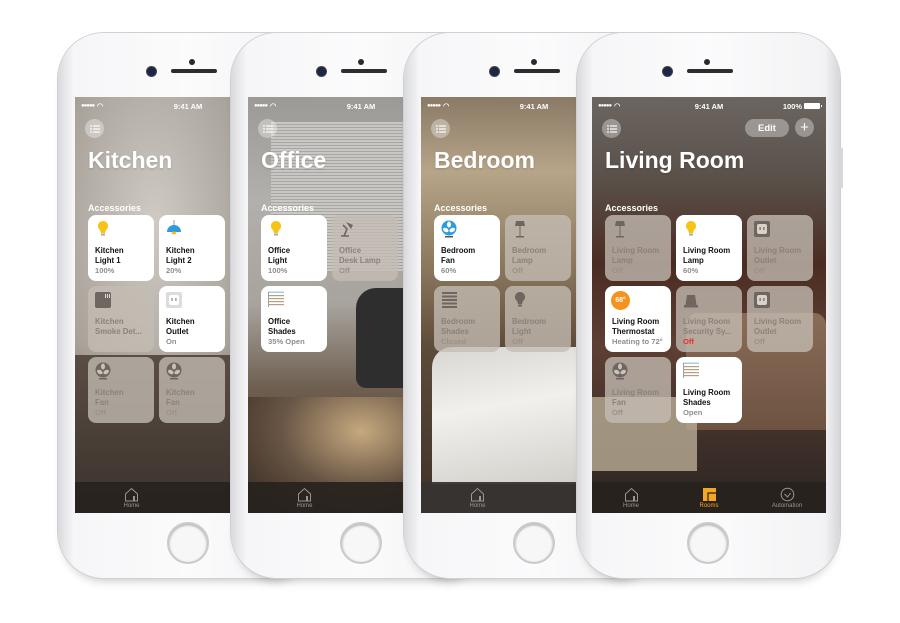  I want to click on tile-state: On, so click(171, 341).